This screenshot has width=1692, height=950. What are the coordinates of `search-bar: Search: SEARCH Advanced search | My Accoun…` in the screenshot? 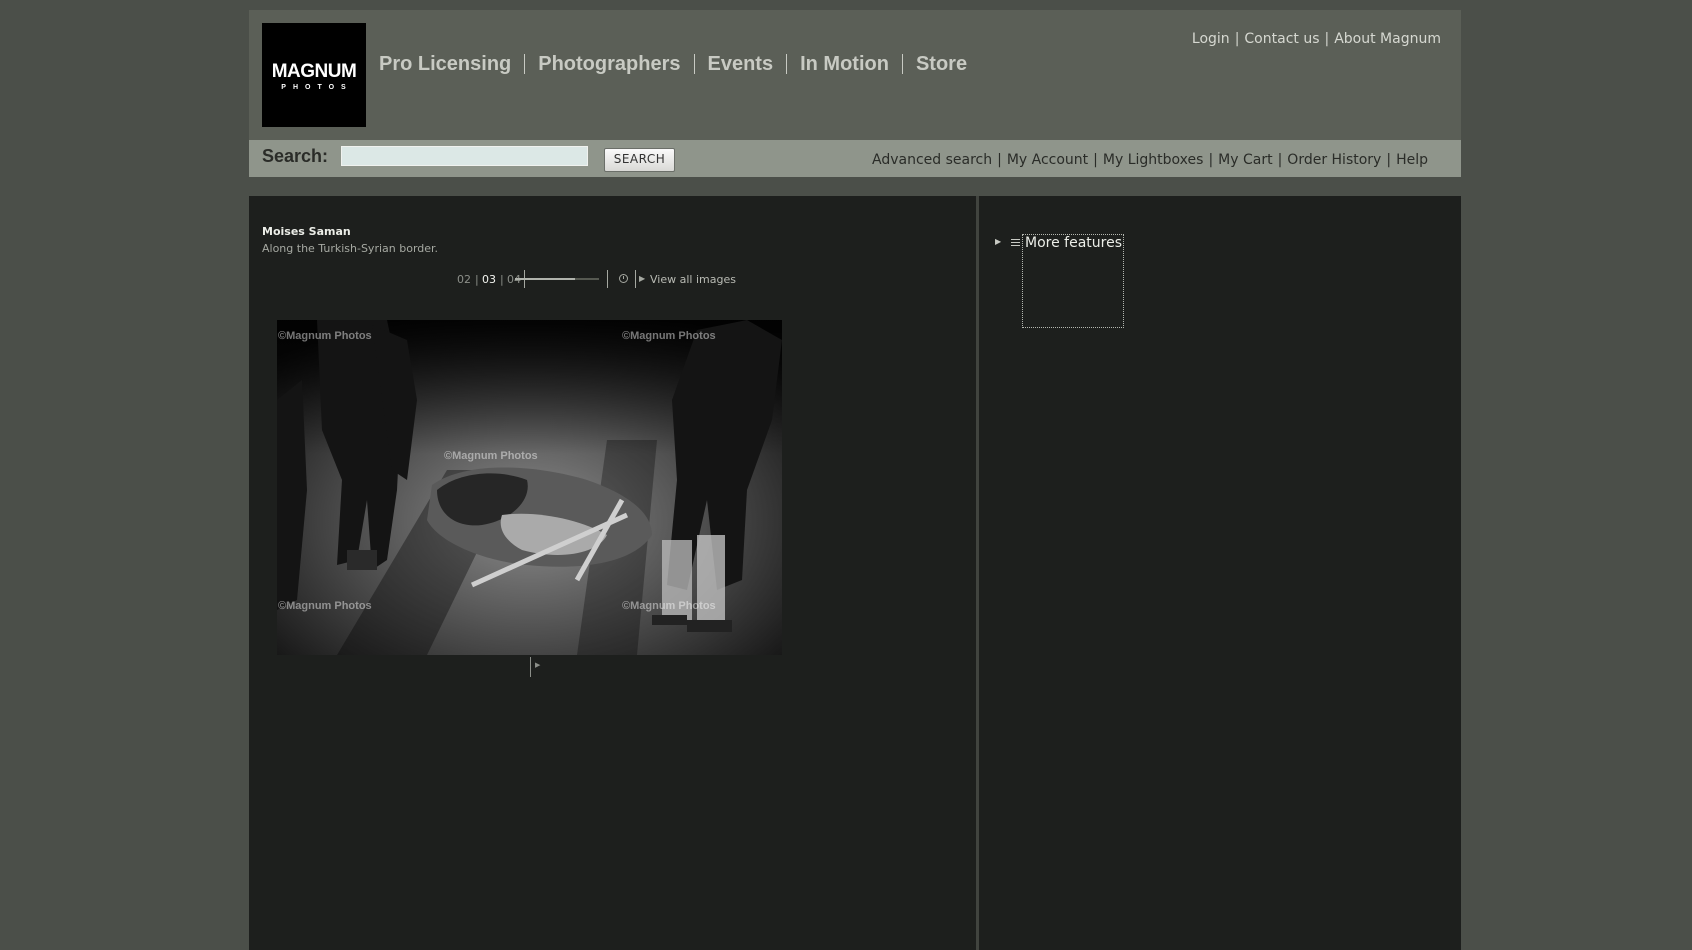 It's located at (855, 158).